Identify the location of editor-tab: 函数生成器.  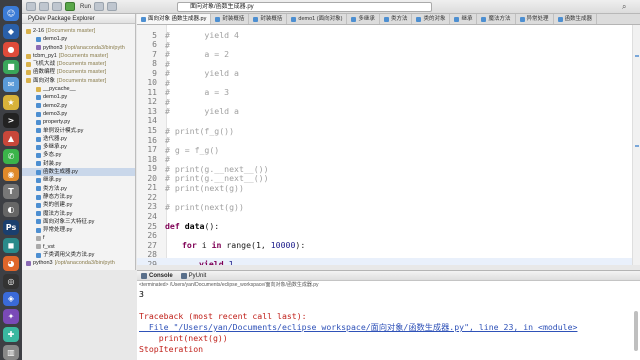
(576, 19).